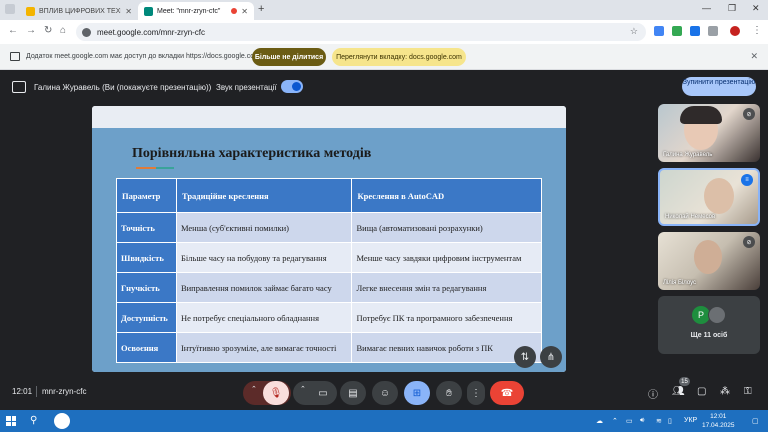  I want to click on audio-options-chevron-icon: ⌃, so click(254, 389).